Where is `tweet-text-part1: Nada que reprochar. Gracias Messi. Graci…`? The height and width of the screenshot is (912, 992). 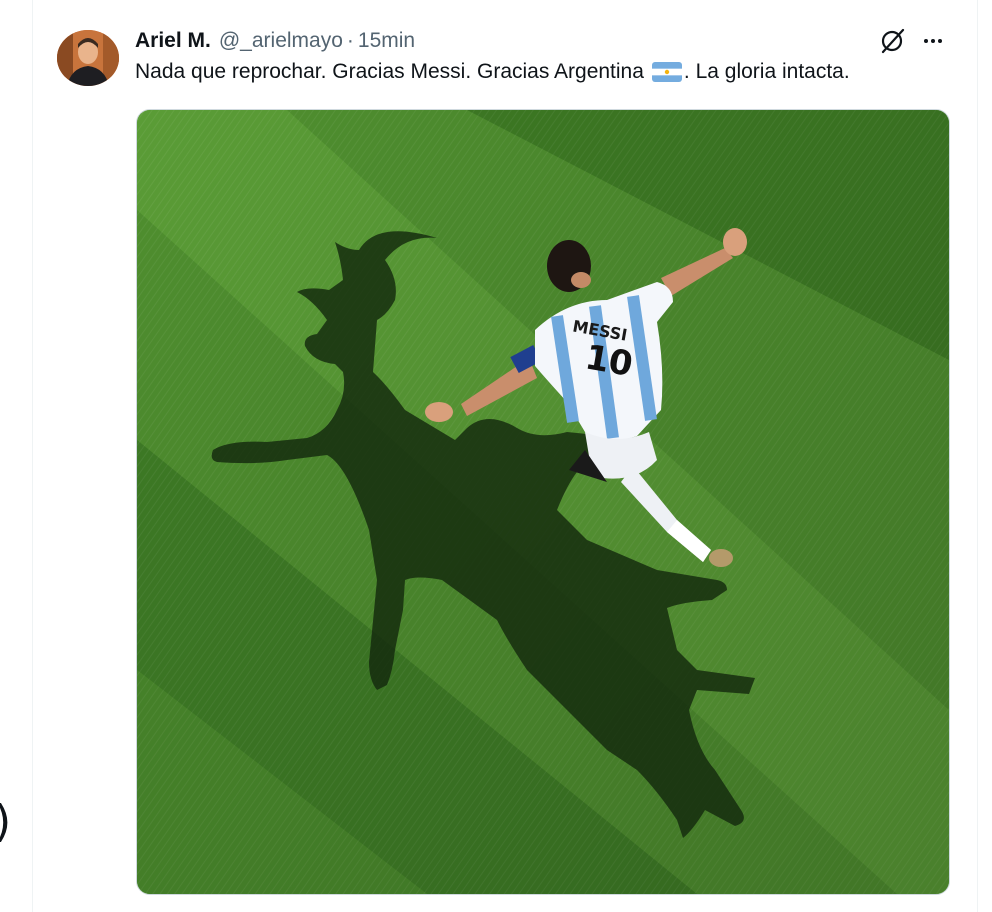 tweet-text-part1: Nada que reprochar. Gracias Messi. Graci… is located at coordinates (389, 71).